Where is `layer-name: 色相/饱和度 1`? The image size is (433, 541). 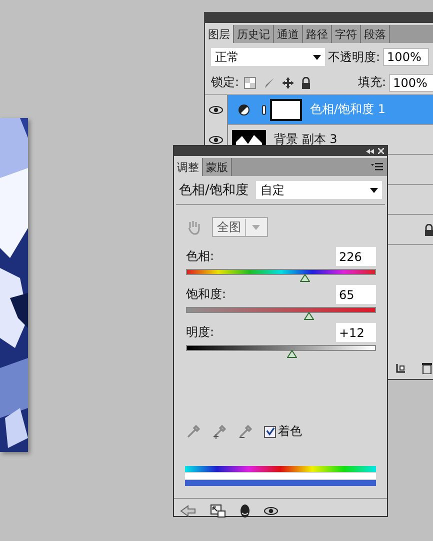 layer-name: 色相/饱和度 1 is located at coordinates (348, 109).